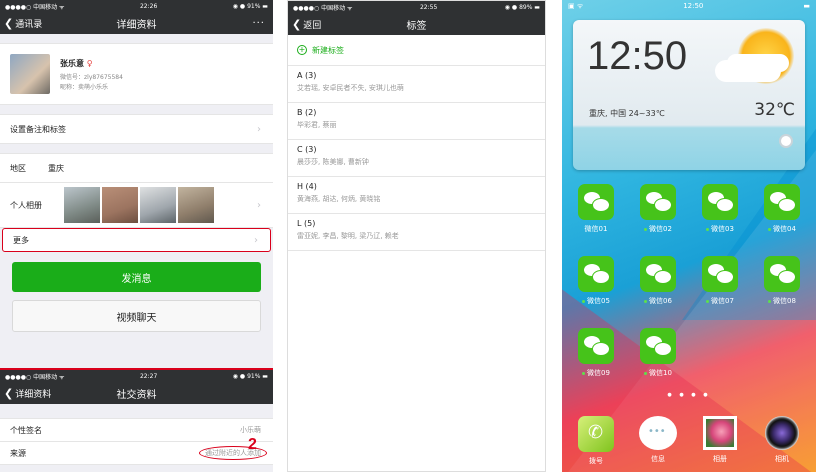 The height and width of the screenshot is (472, 816). Describe the element at coordinates (136, 168) in the screenshot. I see `region-row: 地区 重庆` at that location.